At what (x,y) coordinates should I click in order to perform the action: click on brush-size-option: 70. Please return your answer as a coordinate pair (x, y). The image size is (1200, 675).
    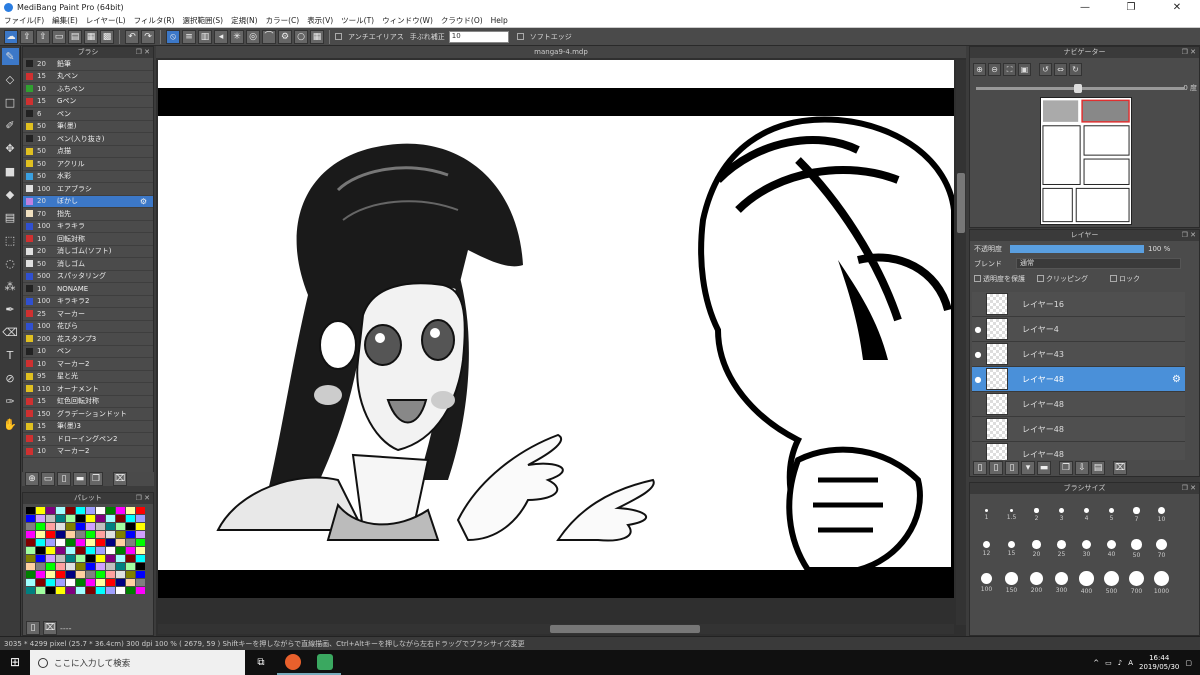
    Looking at the image, I should click on (1161, 549).